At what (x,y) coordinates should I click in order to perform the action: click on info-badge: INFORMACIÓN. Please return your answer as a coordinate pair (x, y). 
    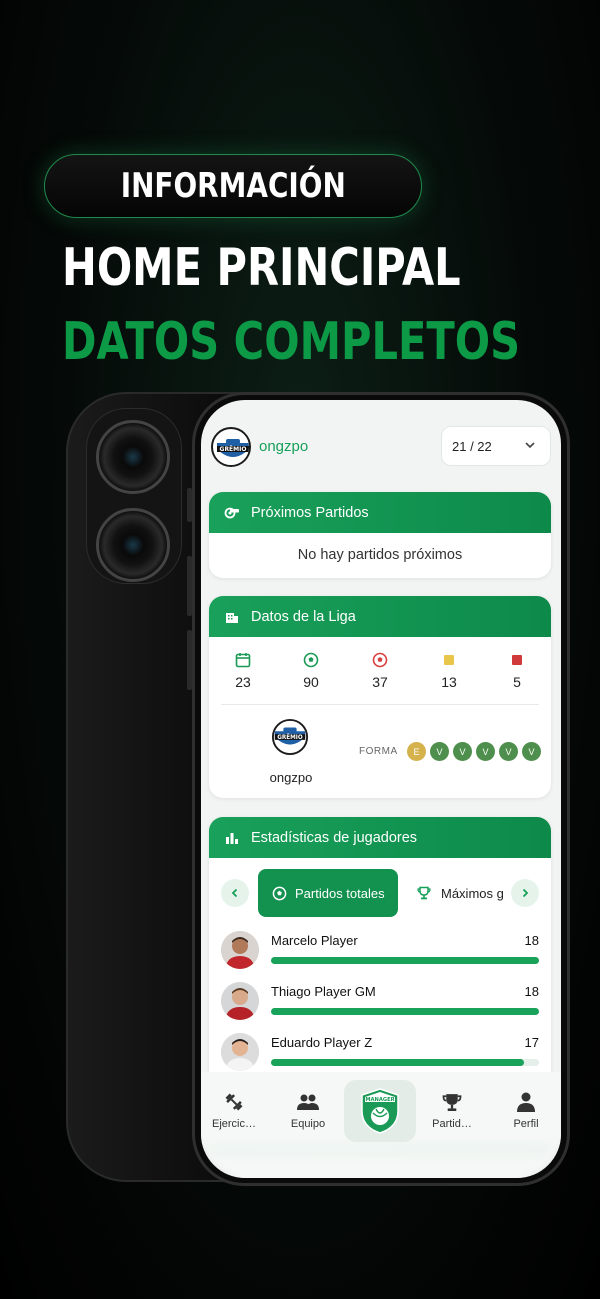
    Looking at the image, I should click on (233, 186).